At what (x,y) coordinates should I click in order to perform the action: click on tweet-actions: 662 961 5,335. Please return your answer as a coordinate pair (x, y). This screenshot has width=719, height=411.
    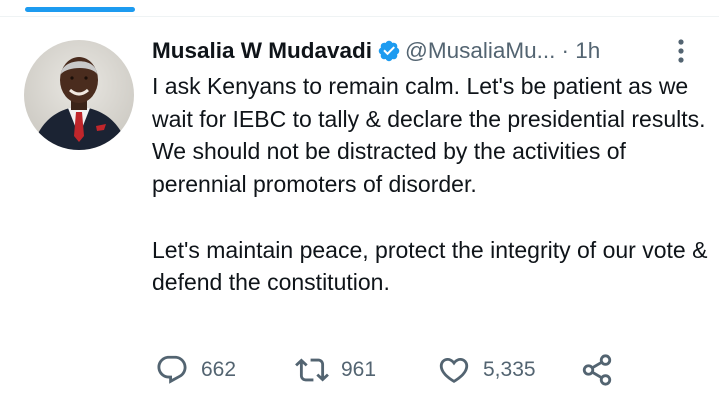
    Looking at the image, I should click on (395, 370).